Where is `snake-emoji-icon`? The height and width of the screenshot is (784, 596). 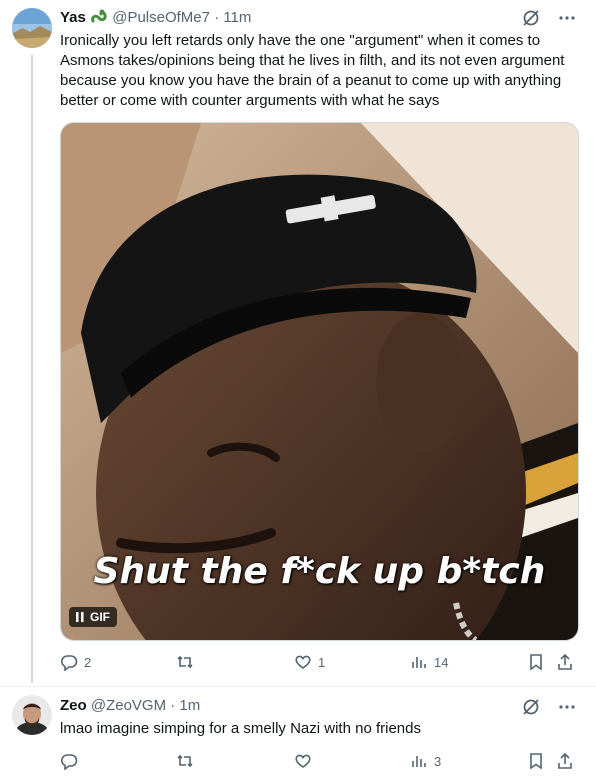
snake-emoji-icon is located at coordinates (99, 16).